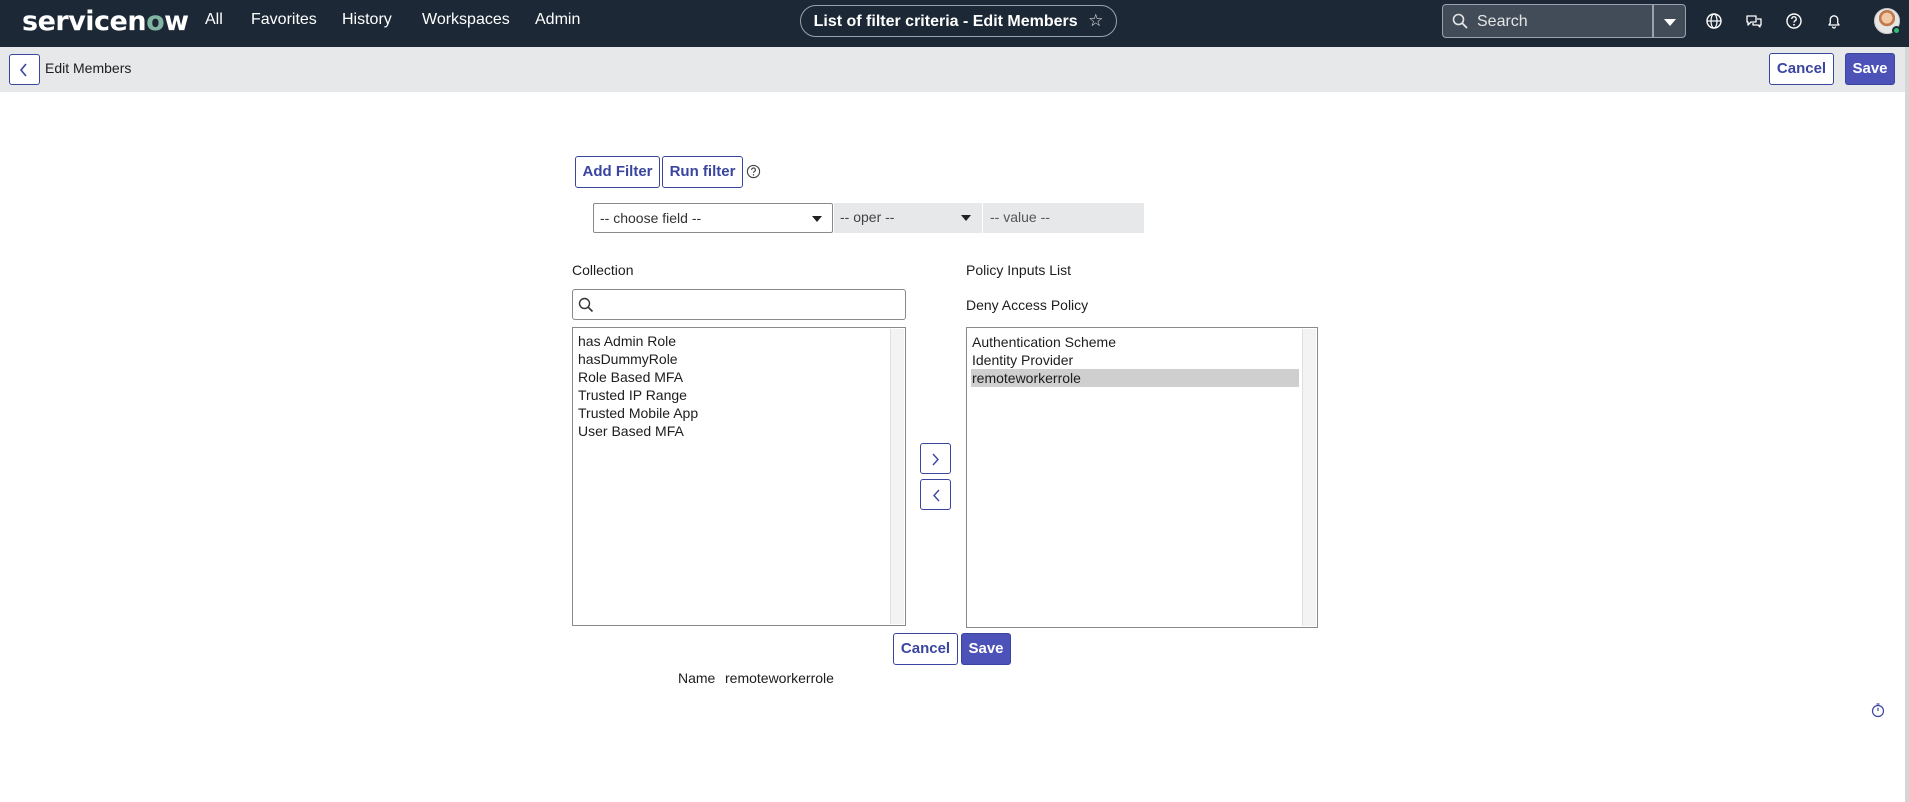 The width and height of the screenshot is (1909, 802). What do you see at coordinates (214, 20) in the screenshot?
I see `nav-all: All` at bounding box center [214, 20].